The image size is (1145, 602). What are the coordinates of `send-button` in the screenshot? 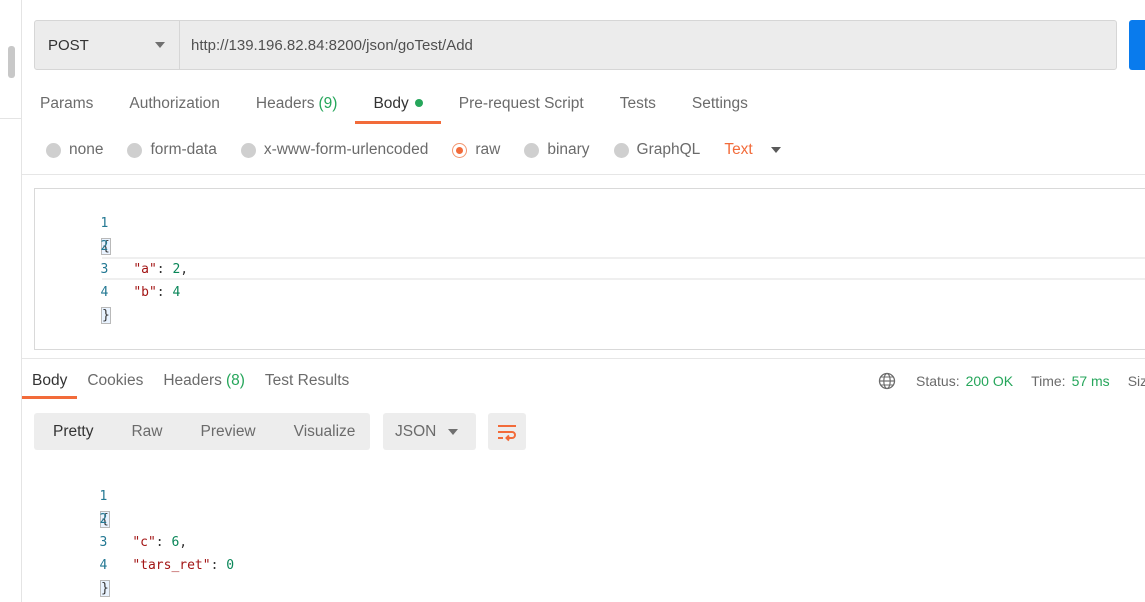 It's located at (1137, 45).